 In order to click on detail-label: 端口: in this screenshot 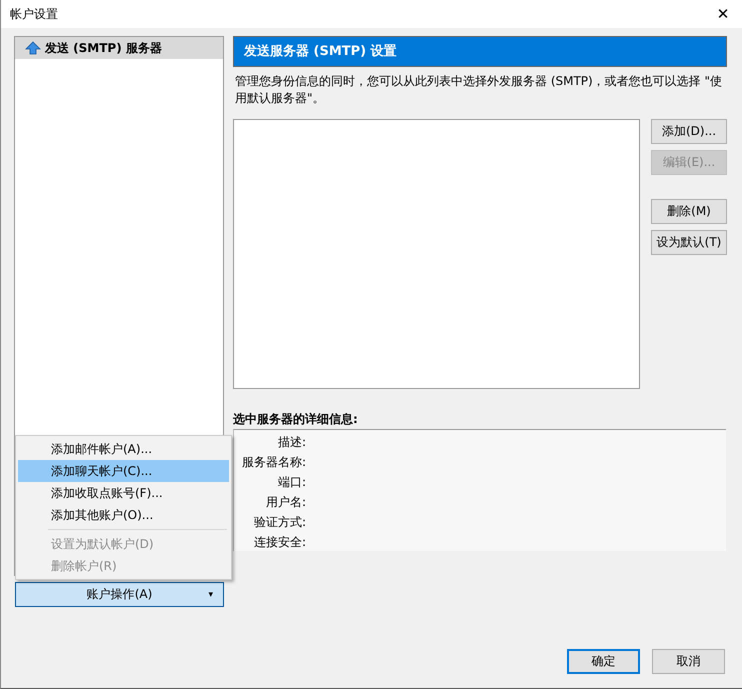, I will do `click(292, 482)`.